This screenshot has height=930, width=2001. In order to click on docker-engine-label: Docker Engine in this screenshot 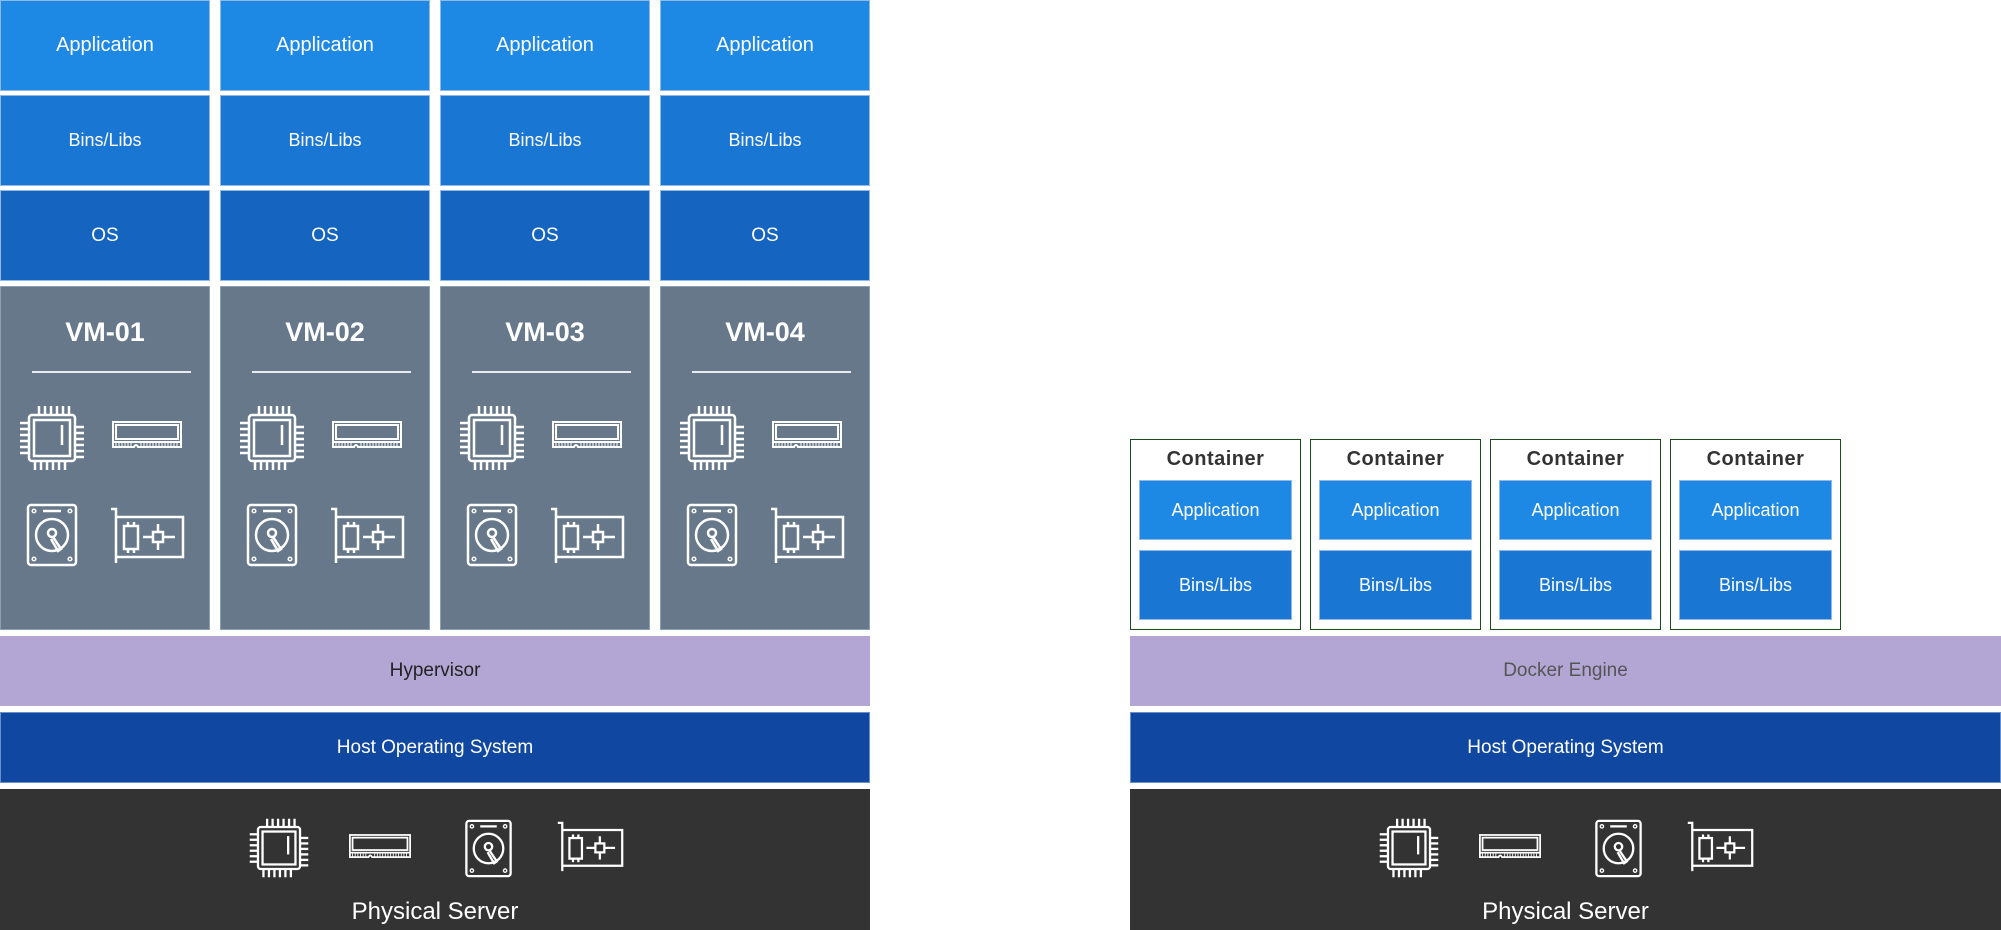, I will do `click(1565, 670)`.